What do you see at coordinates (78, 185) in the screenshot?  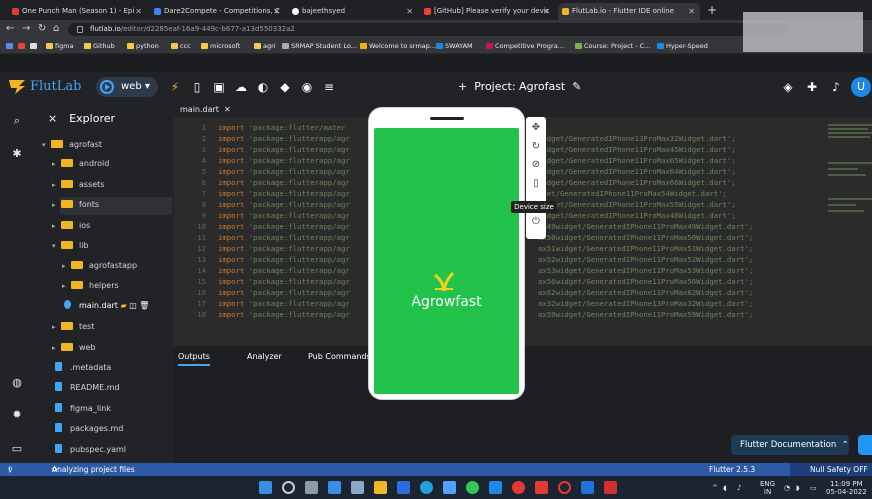 I see `tree-item-assets: ▸ assets` at bounding box center [78, 185].